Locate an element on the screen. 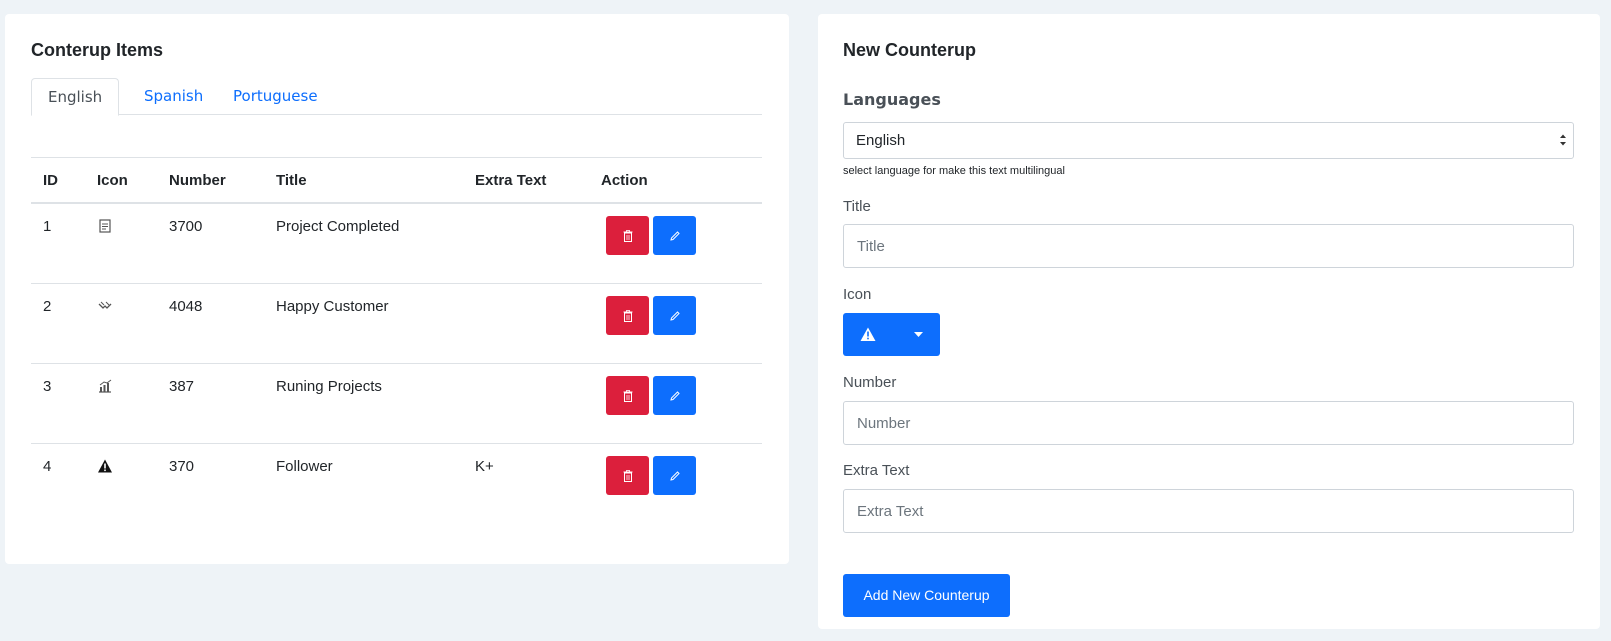 The width and height of the screenshot is (1611, 641). header-id: ID is located at coordinates (50, 180).